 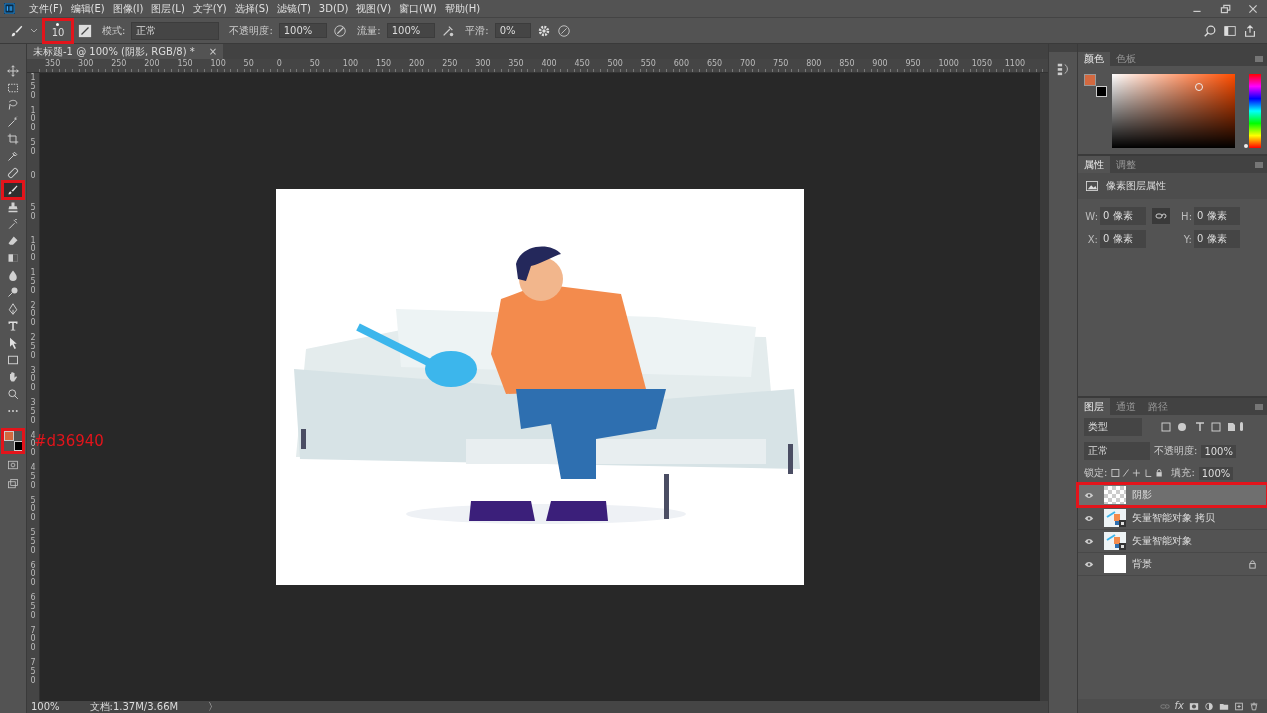 What do you see at coordinates (125, 51) in the screenshot?
I see `document-tab: 未标题-1 @ 100% (阴影, RGB/8) * ×` at bounding box center [125, 51].